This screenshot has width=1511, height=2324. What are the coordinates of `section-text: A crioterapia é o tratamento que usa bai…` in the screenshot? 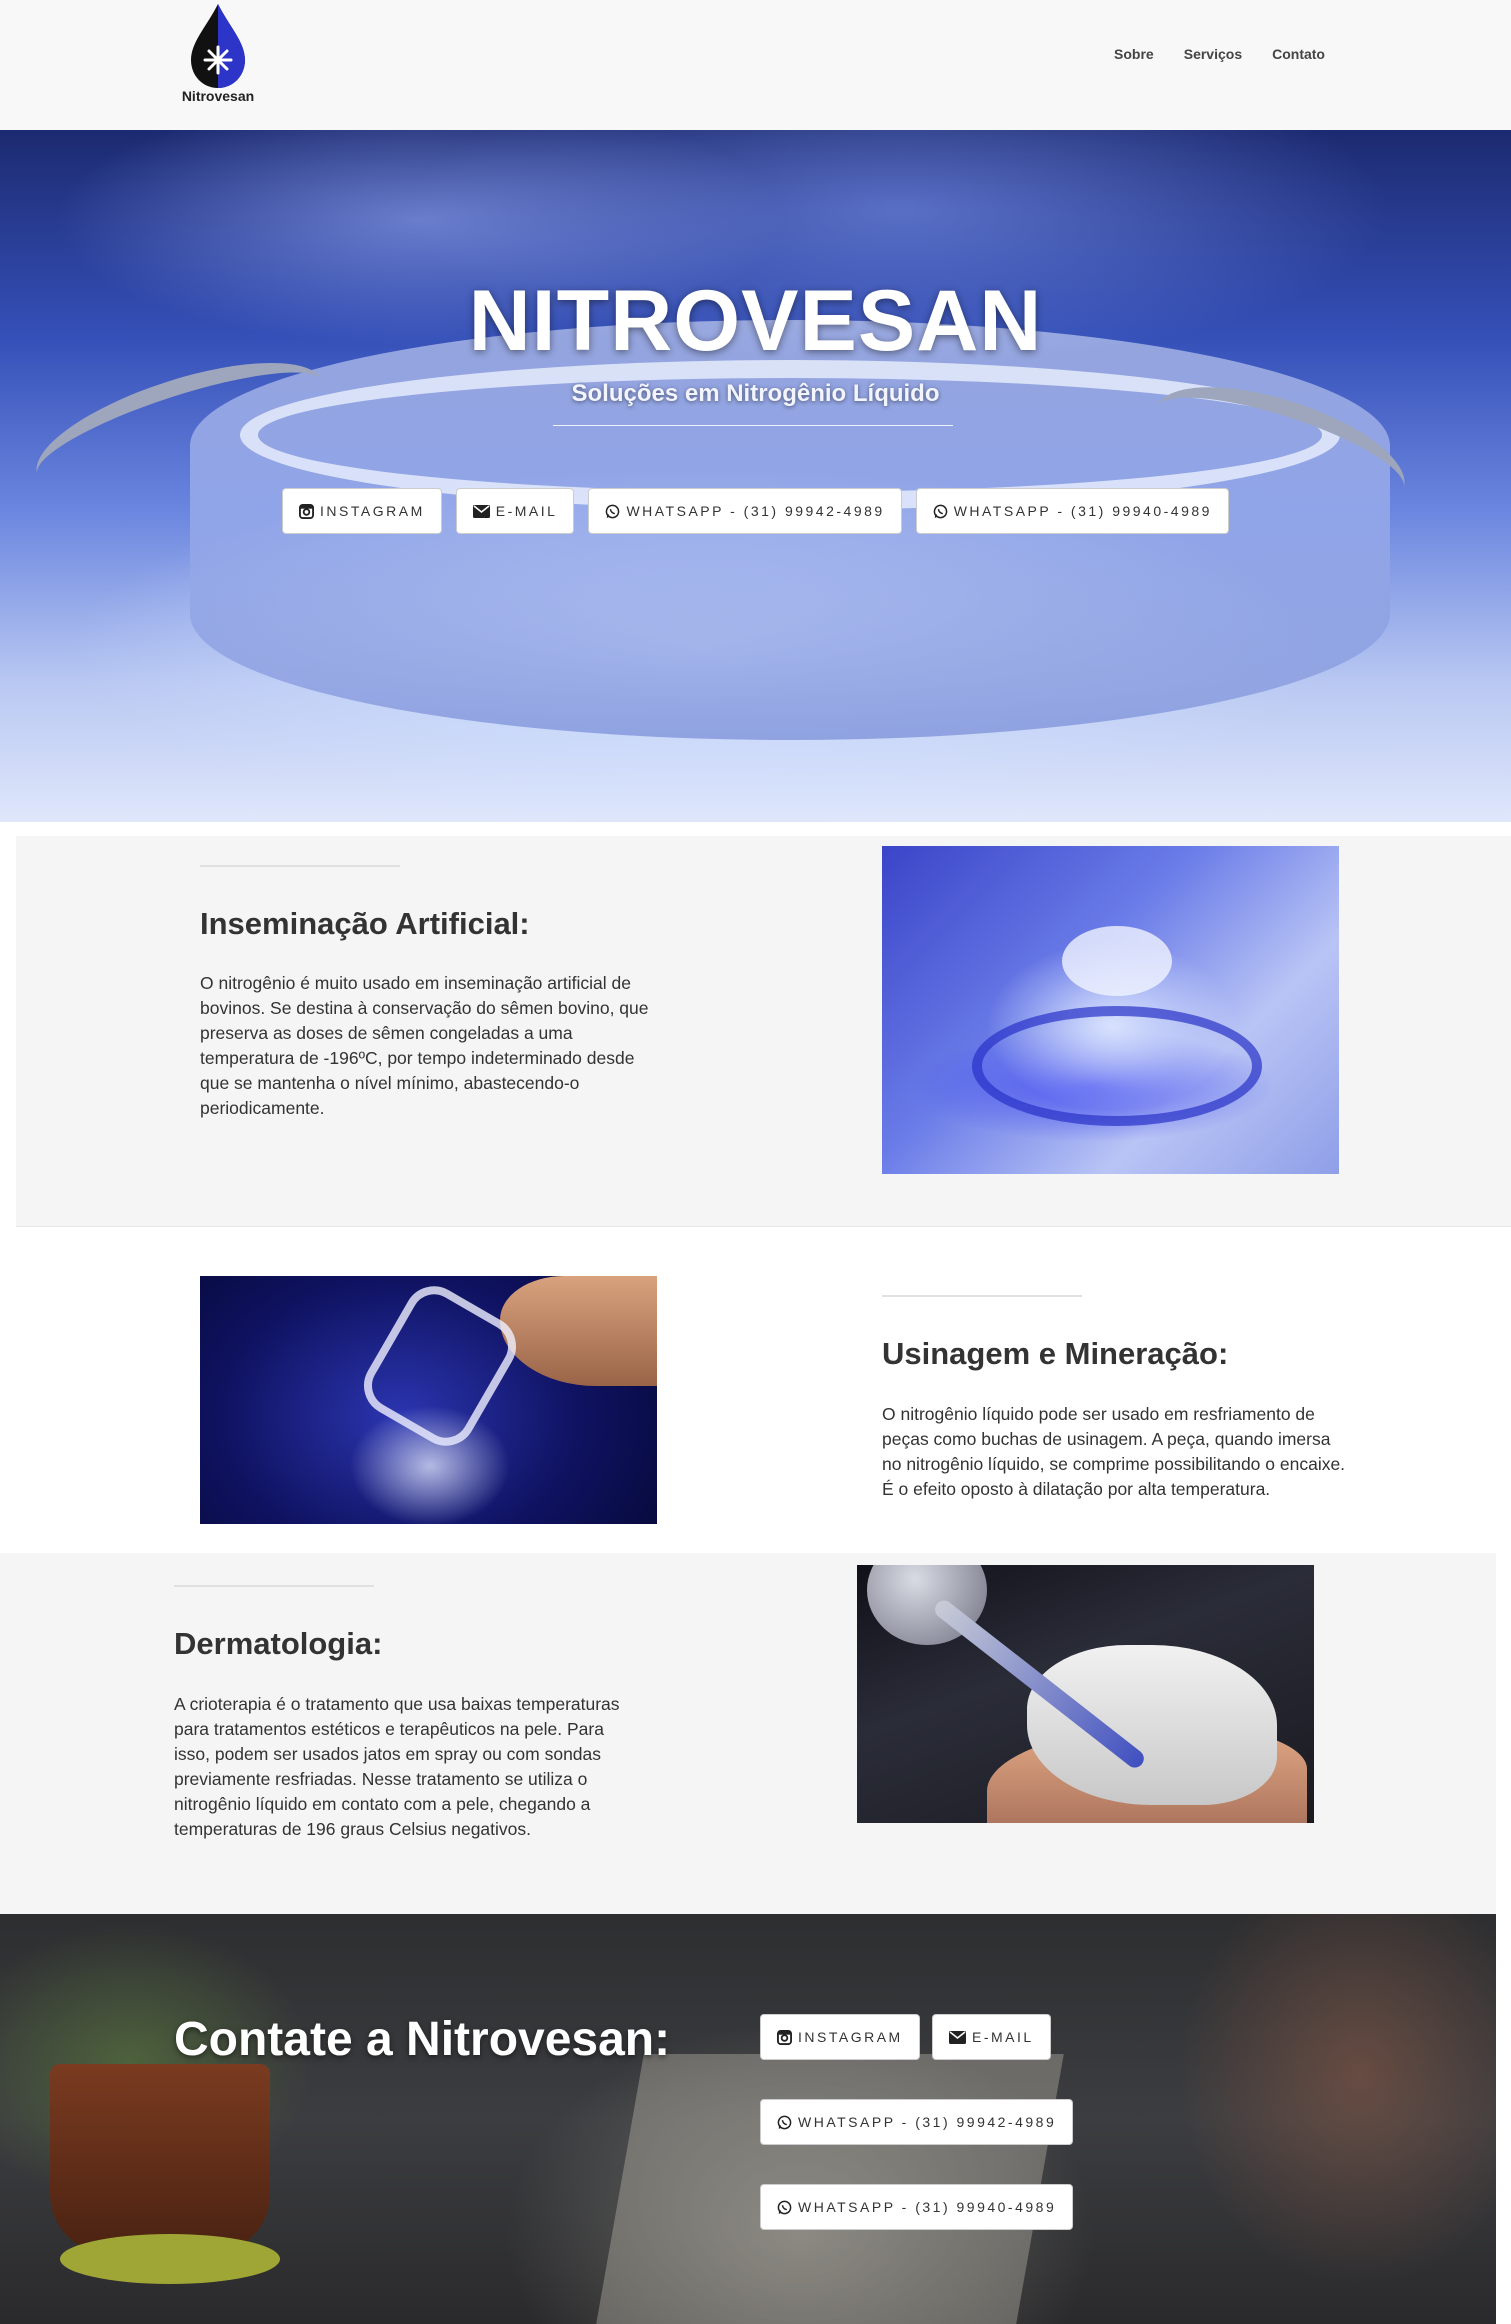 It's located at (397, 1766).